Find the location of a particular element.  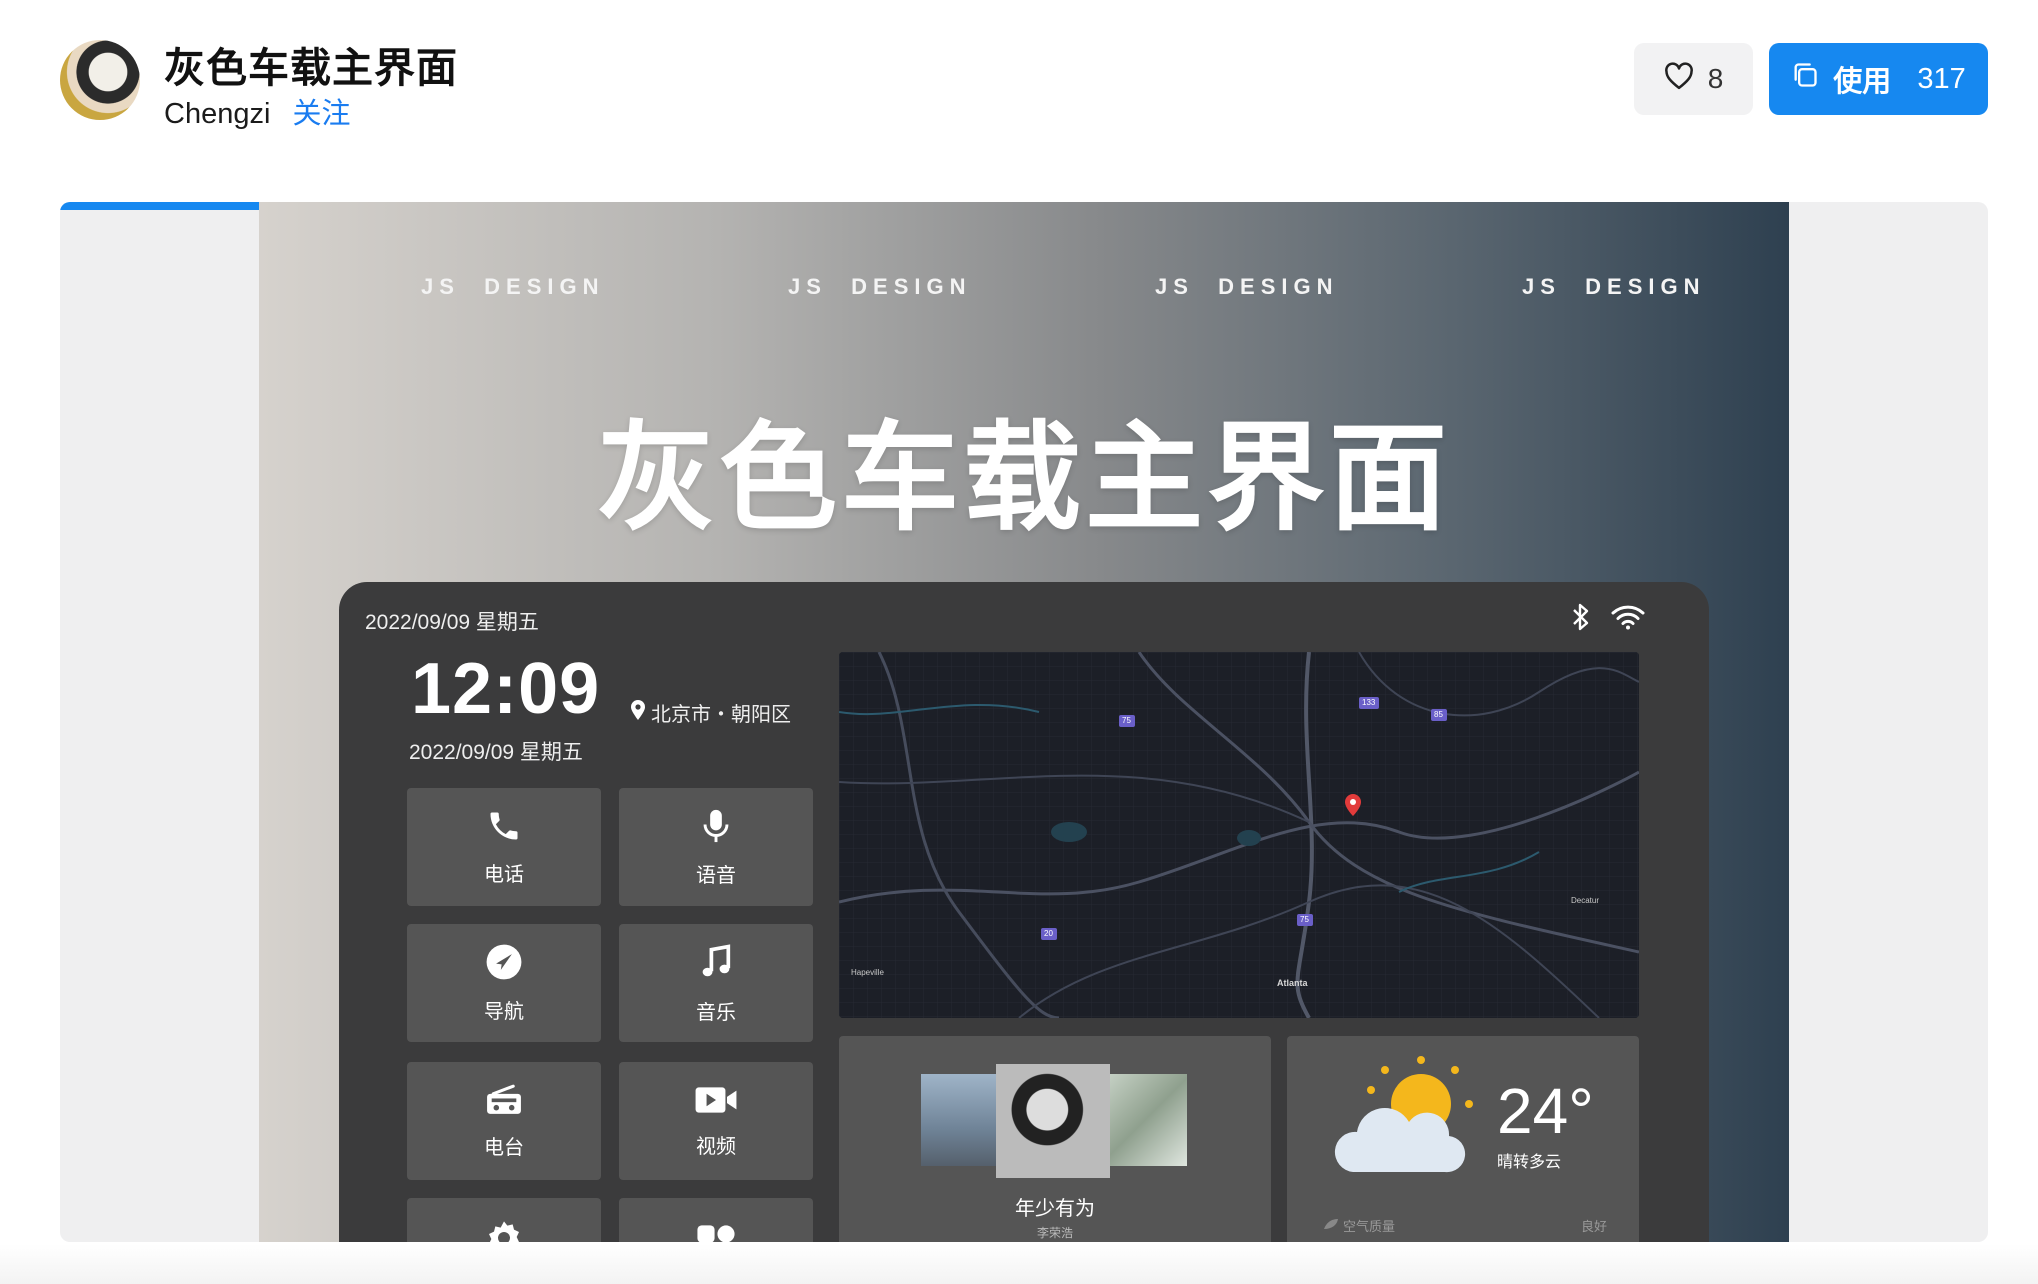

bluetooth-icon is located at coordinates (1581, 619).